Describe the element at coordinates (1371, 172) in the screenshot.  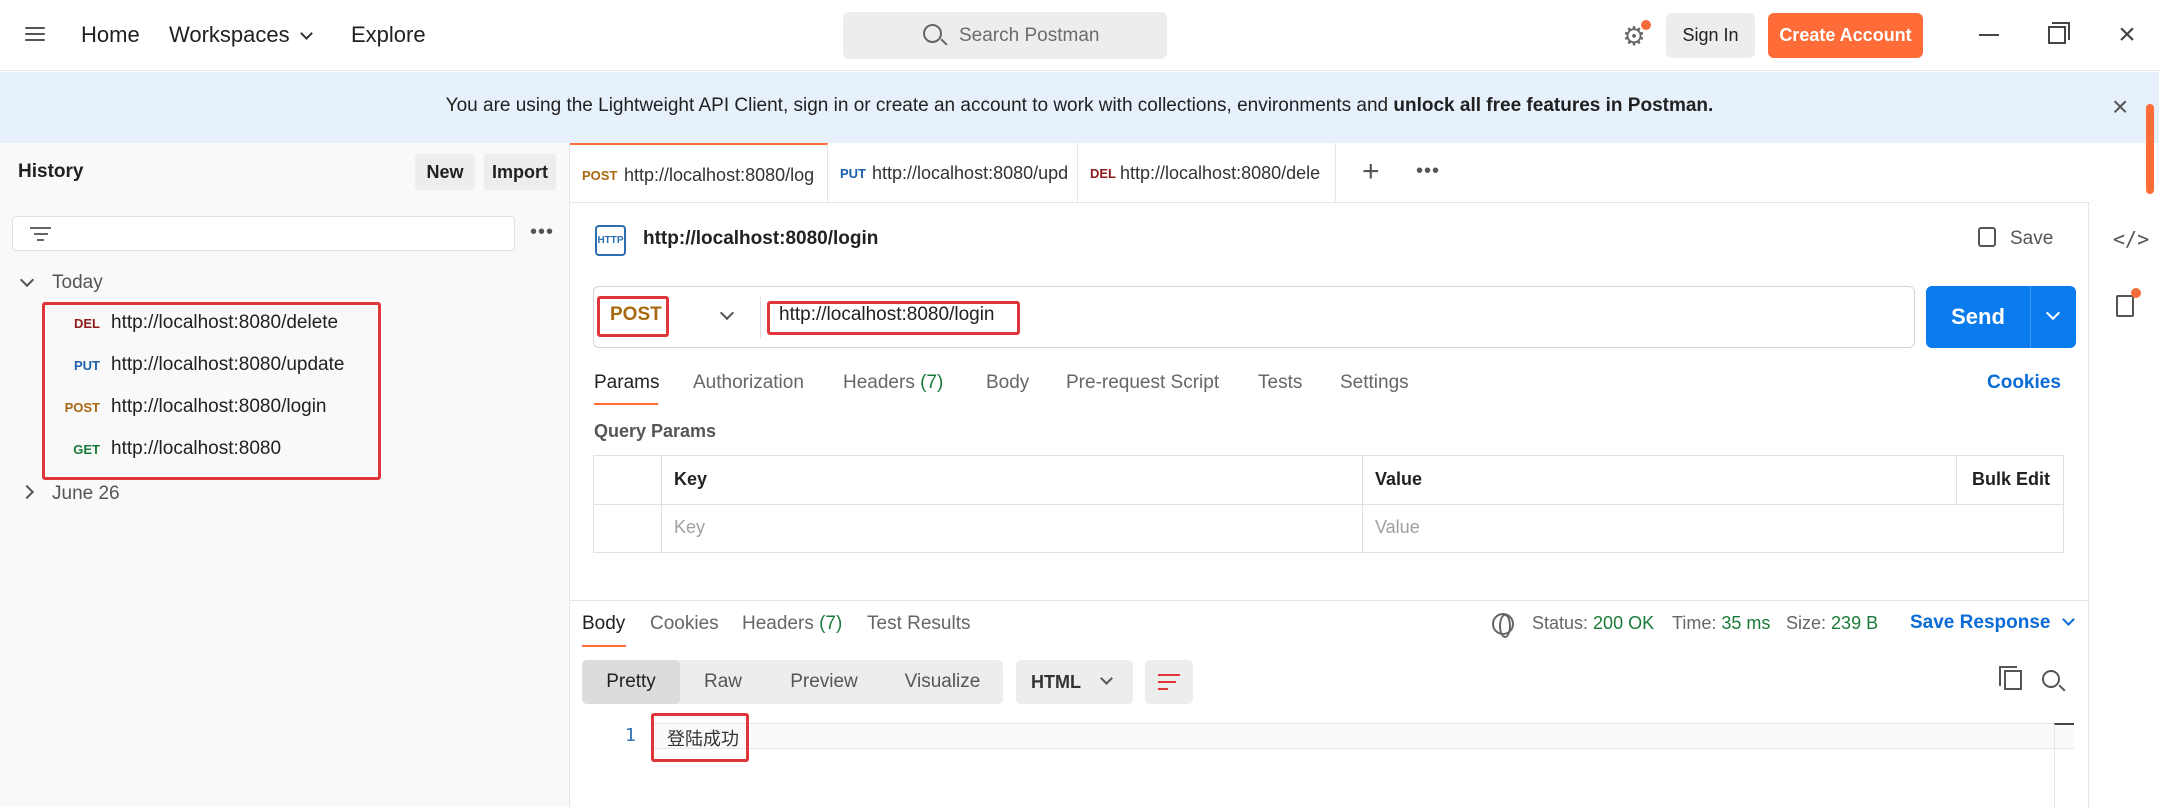
I see `new-tab-icon: +` at that location.